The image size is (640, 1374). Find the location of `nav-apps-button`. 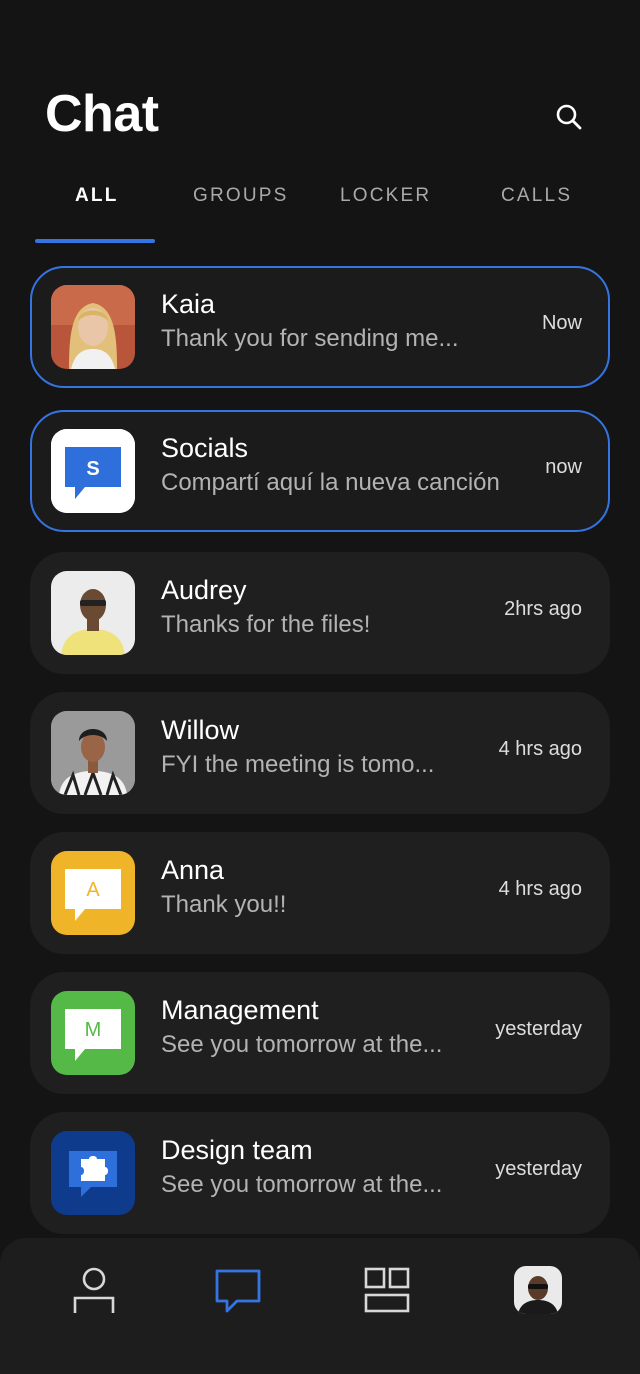

nav-apps-button is located at coordinates (387, 1290).